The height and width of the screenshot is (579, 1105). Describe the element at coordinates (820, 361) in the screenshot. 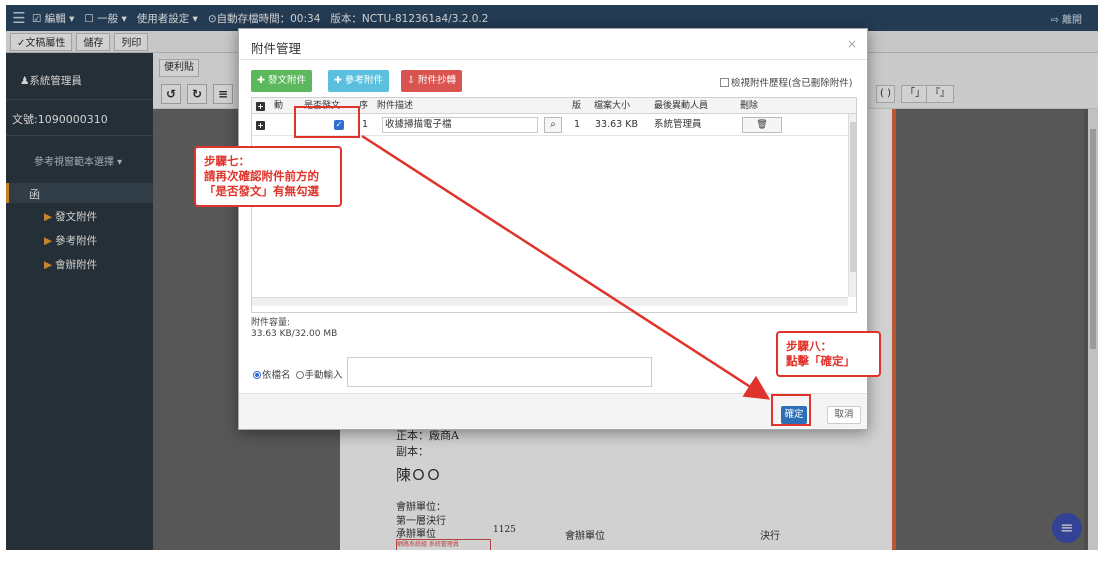

I see `step8-line: 點擊「確定」` at that location.